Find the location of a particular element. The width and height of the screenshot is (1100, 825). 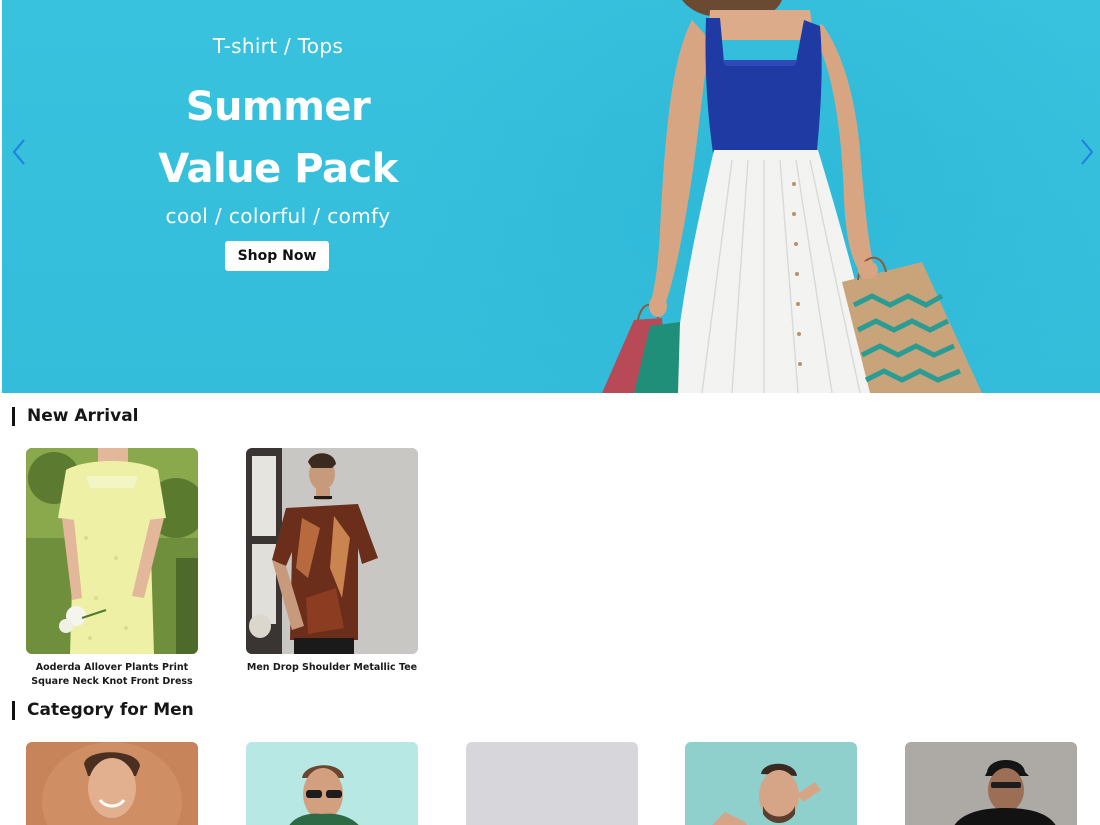

product-card: Men Drop Shoulder Metallic Tee is located at coordinates (332, 561).